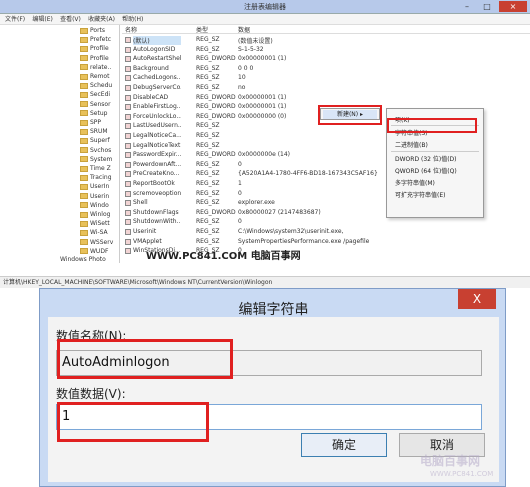 This screenshot has height=487, width=530. I want to click on tree-item-label: Svchos, so click(101, 150).